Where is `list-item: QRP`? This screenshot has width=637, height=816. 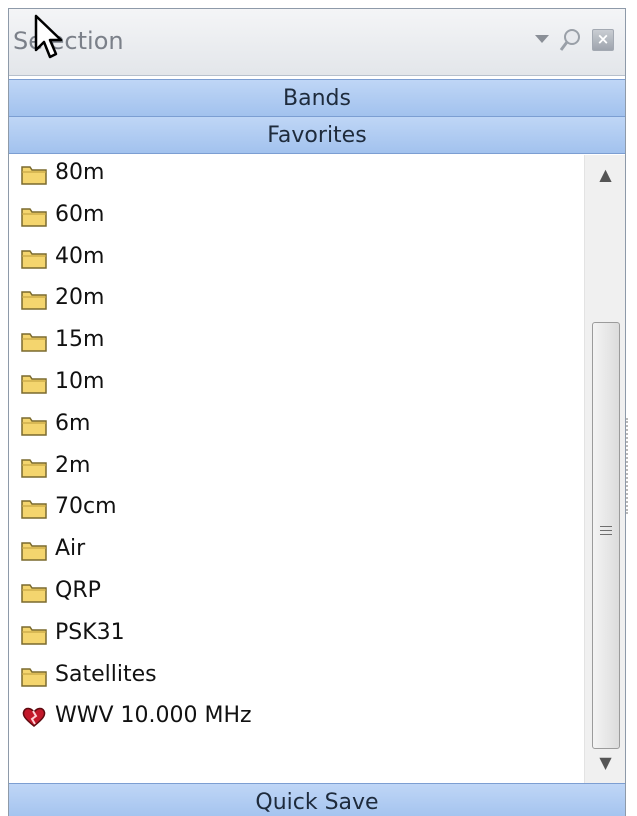
list-item: QRP is located at coordinates (296, 593).